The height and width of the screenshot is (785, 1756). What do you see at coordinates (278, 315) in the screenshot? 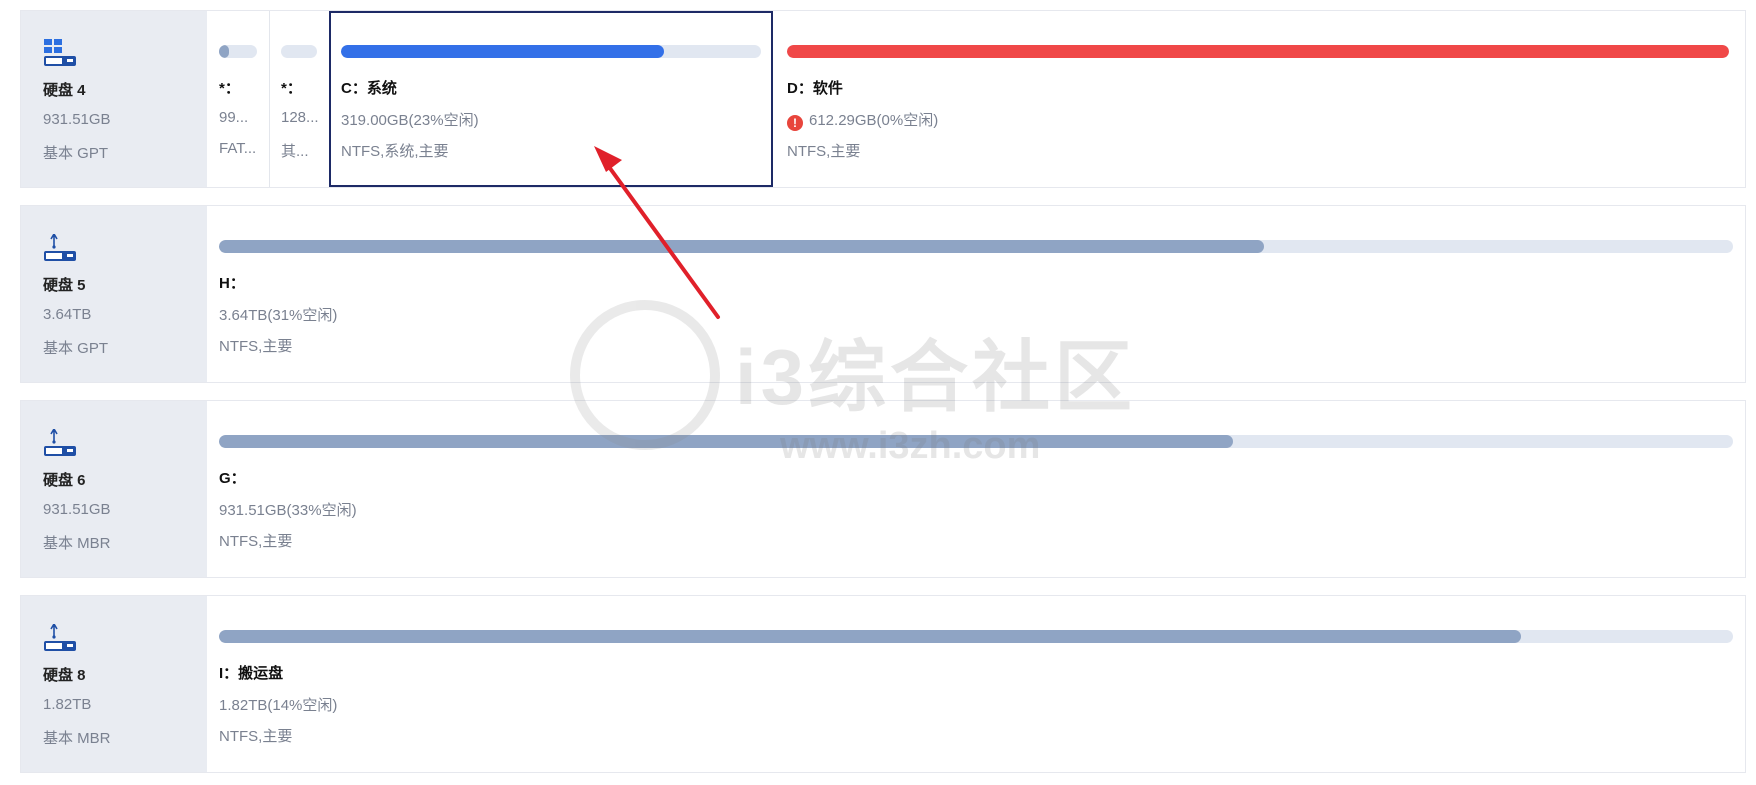
I see `partition-size: 3.64TB(31%空闲)` at bounding box center [278, 315].